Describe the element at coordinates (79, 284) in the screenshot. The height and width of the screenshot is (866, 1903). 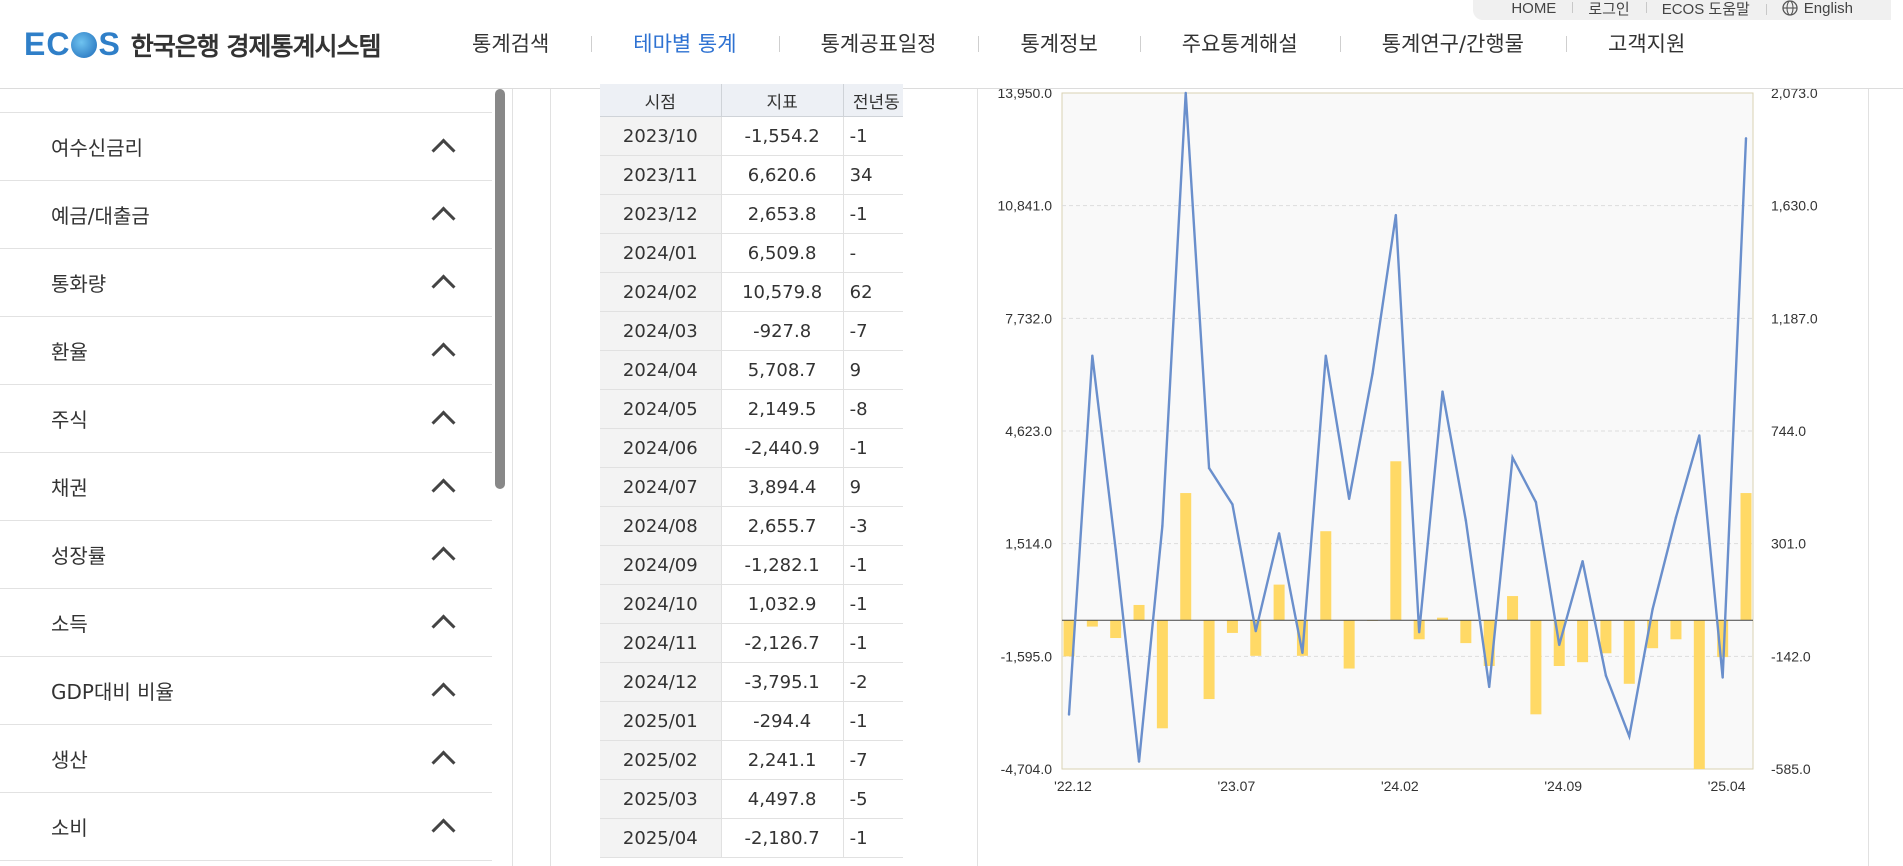
I see `sidebar-item-label: 통화량` at that location.